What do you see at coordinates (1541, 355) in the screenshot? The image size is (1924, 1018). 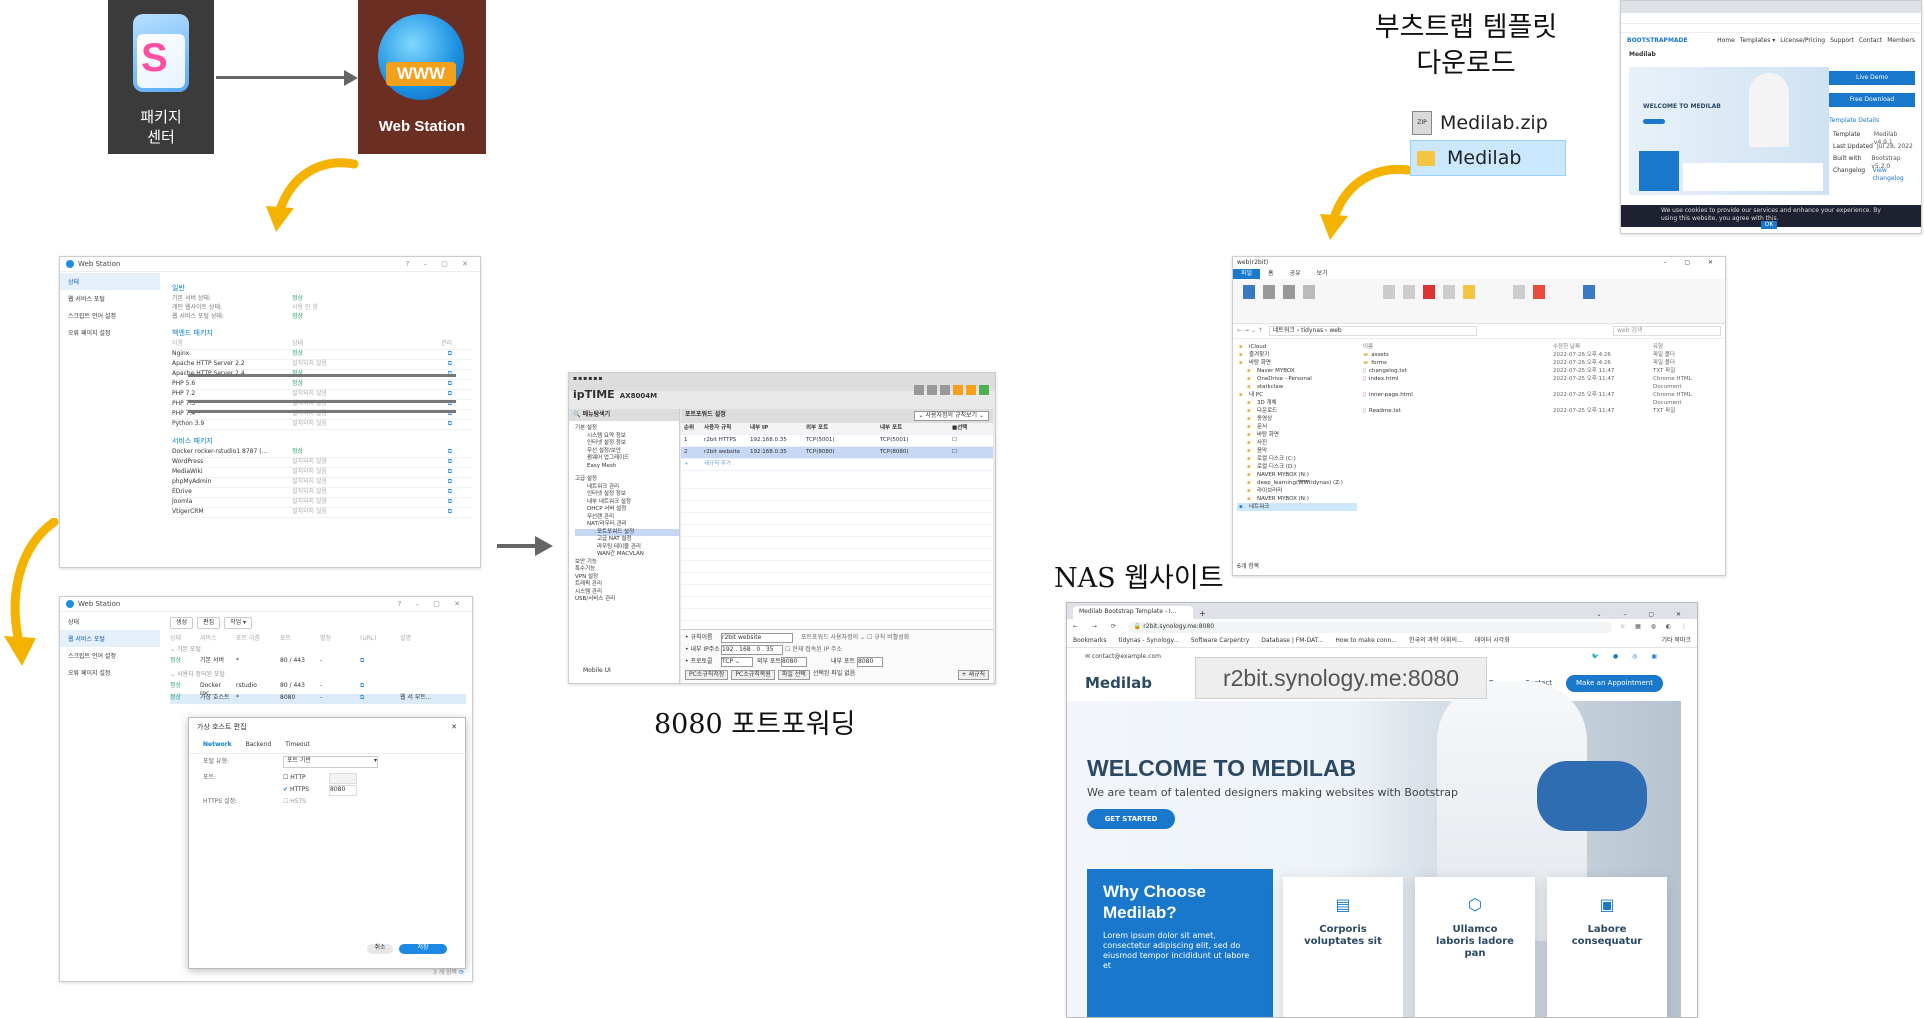 I see `file-row: ▬ assets 2022-07-26 오후 4:26 파일 폴더` at bounding box center [1541, 355].